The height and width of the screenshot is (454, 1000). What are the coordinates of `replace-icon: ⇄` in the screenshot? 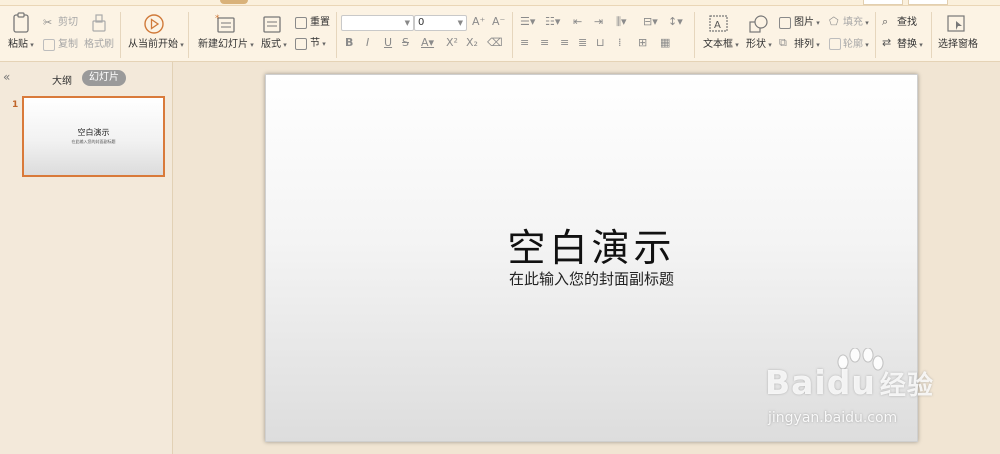 It's located at (887, 42).